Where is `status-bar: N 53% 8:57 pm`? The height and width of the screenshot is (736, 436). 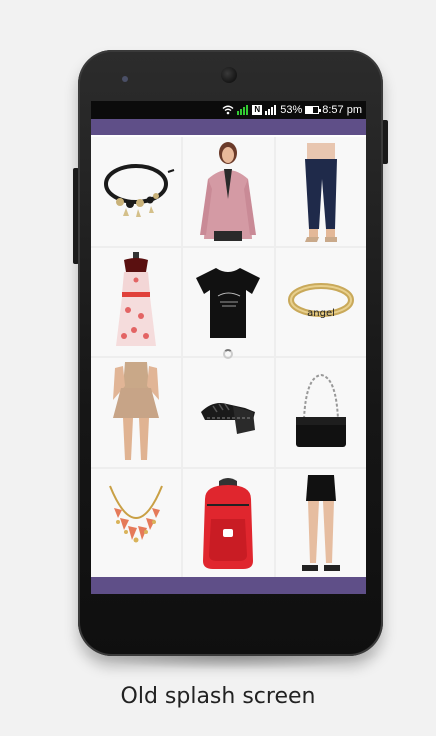
status-bar: N 53% 8:57 pm is located at coordinates (228, 110).